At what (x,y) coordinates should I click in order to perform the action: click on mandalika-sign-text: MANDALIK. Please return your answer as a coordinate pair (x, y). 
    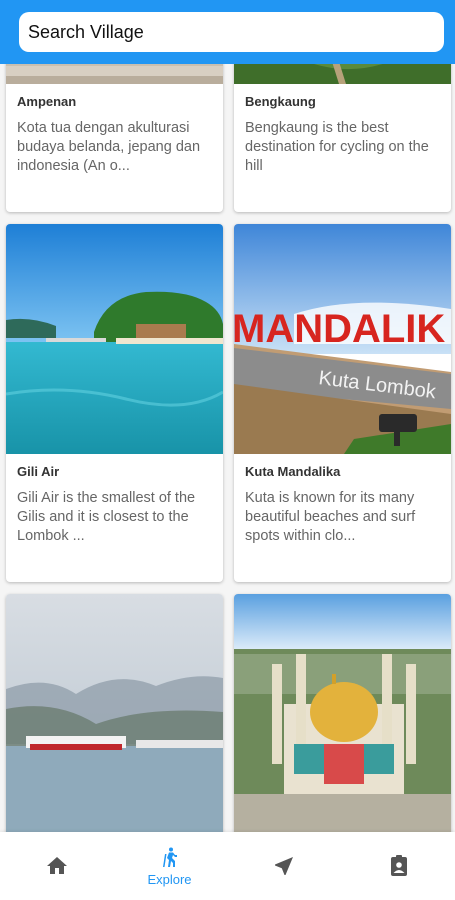
    Looking at the image, I should click on (339, 329).